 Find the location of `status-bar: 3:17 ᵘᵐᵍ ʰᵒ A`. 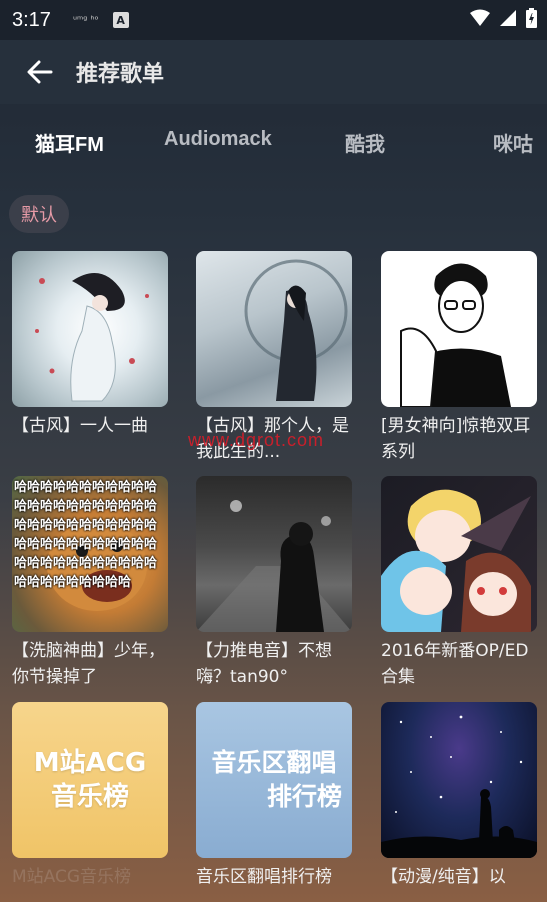

status-bar: 3:17 ᵘᵐᵍ ʰᵒ A is located at coordinates (273, 20).